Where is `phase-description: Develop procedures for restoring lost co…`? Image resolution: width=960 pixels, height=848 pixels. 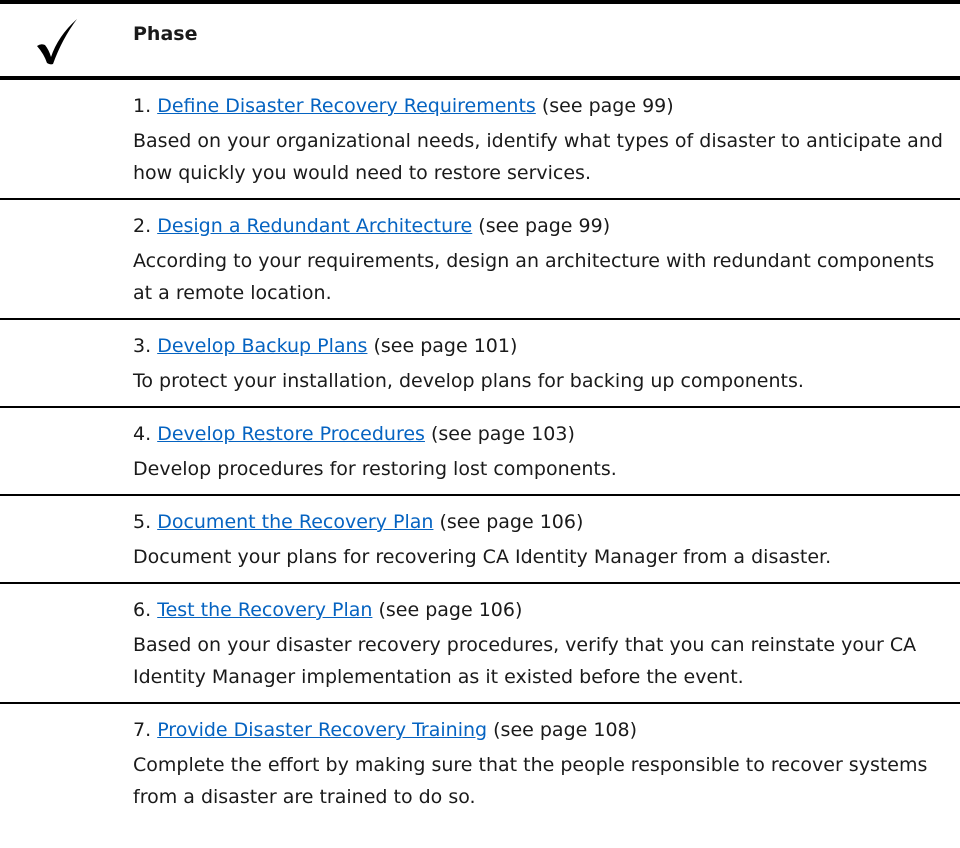
phase-description: Develop procedures for restoring lost co… is located at coordinates (375, 469).